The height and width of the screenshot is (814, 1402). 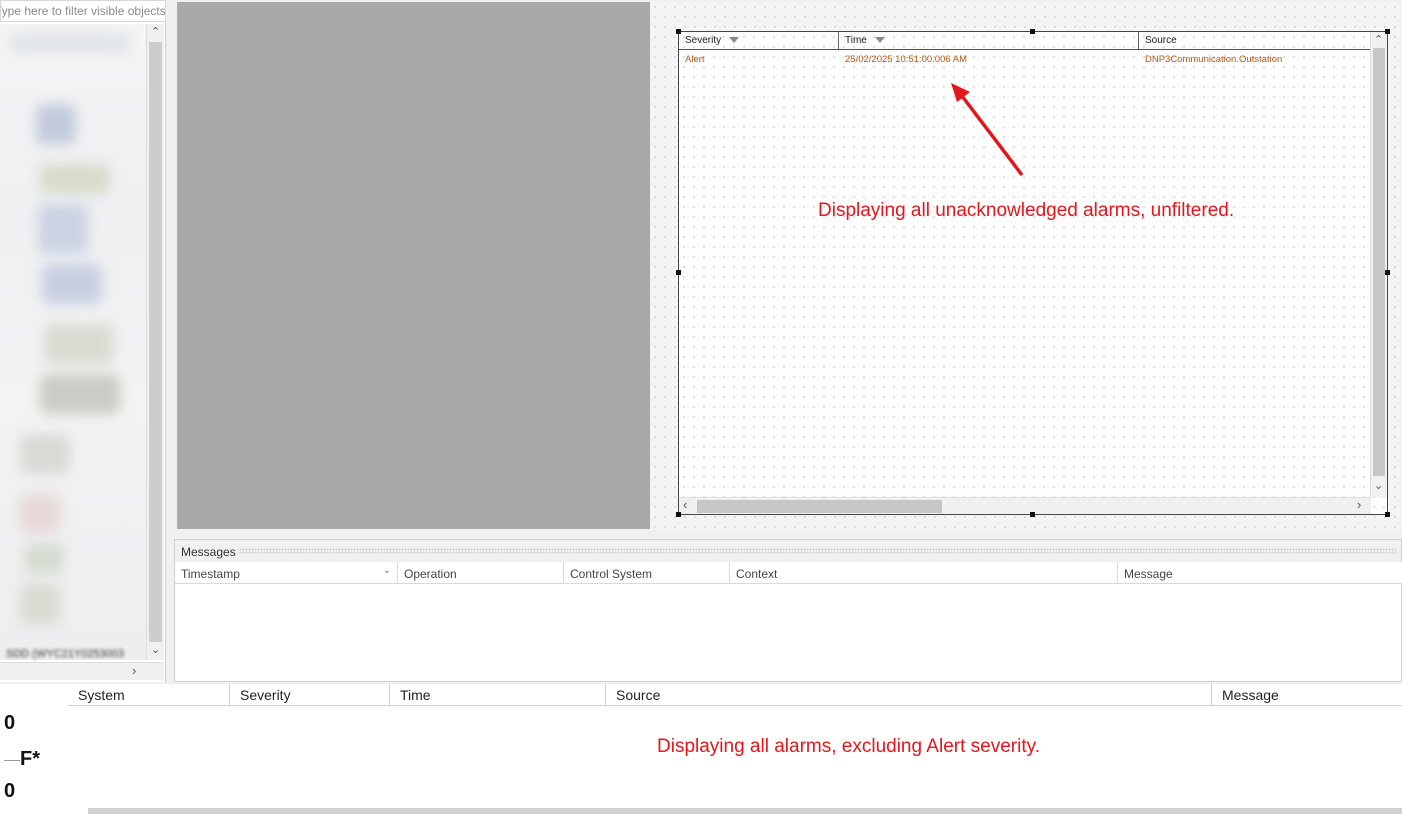 I want to click on status-values-panel: 0 F* 0, so click(x=34, y=749).